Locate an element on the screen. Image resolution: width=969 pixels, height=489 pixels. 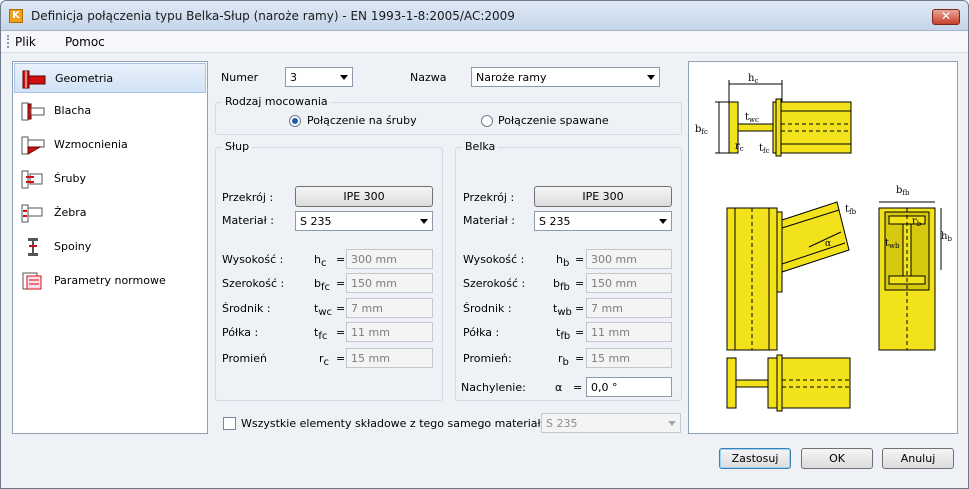
rib-icon is located at coordinates (32, 213).